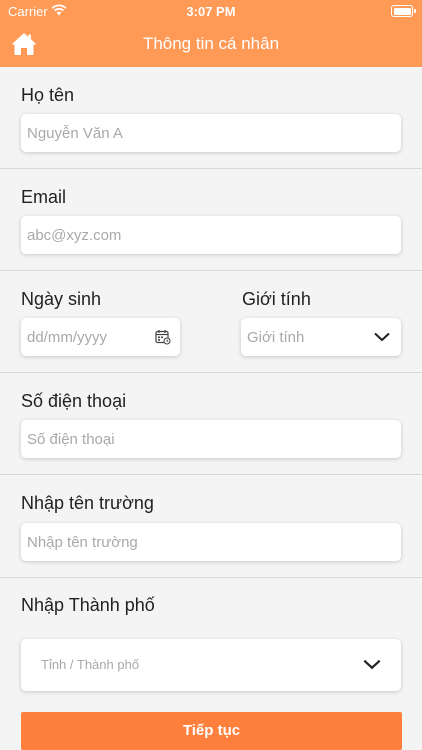 This screenshot has width=422, height=750. What do you see at coordinates (48, 95) in the screenshot?
I see `full-name-label: Họ tên` at bounding box center [48, 95].